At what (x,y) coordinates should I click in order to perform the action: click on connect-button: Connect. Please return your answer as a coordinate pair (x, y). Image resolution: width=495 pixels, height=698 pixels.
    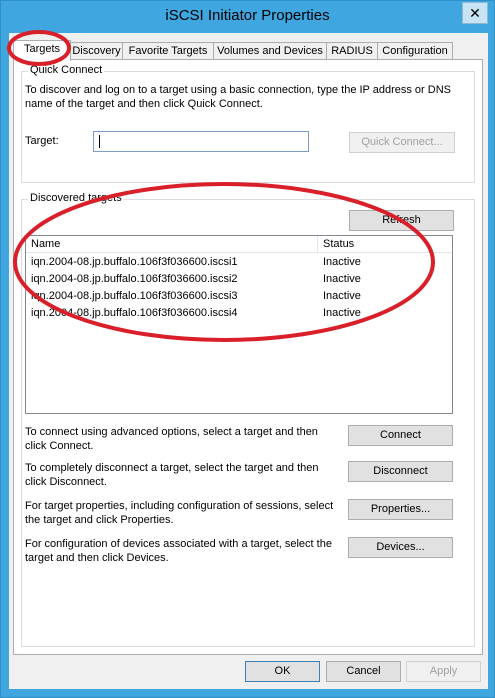
    Looking at the image, I should click on (400, 435).